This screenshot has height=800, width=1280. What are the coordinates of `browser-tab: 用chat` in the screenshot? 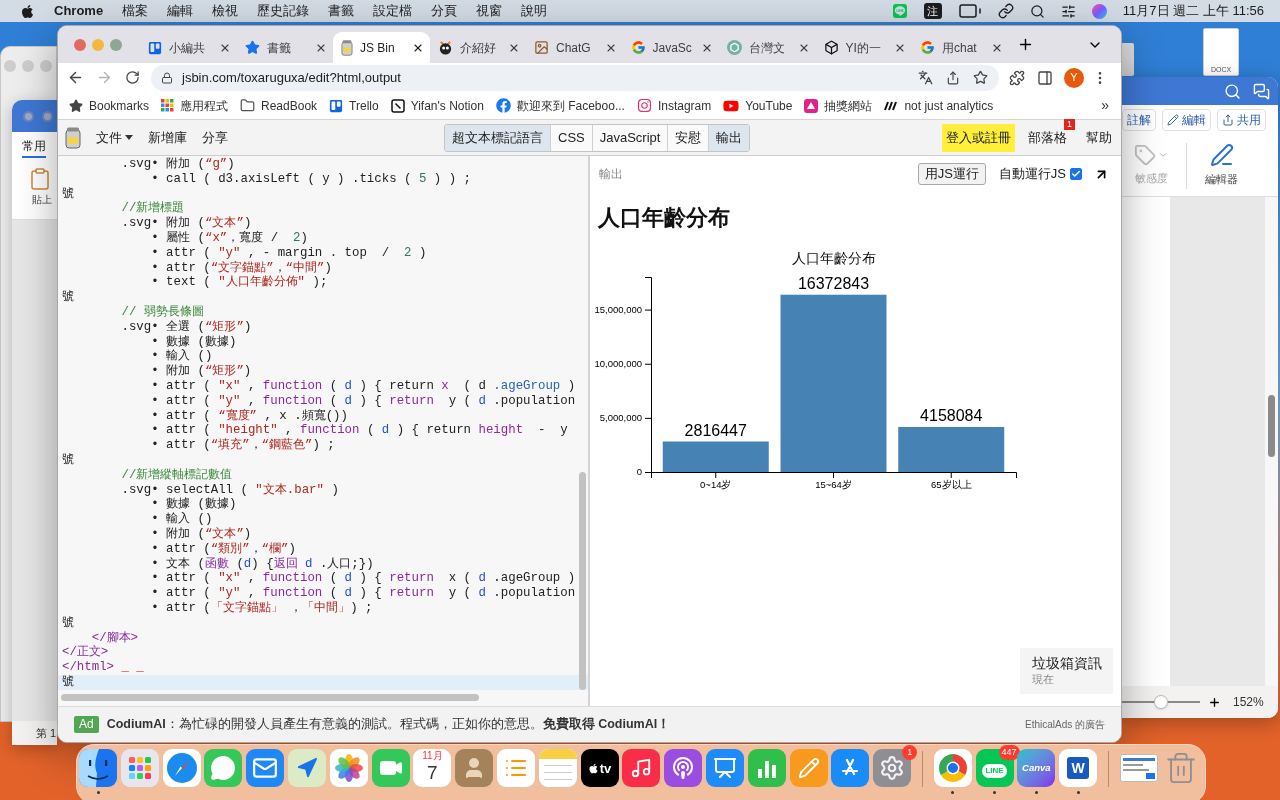 It's located at (960, 47).